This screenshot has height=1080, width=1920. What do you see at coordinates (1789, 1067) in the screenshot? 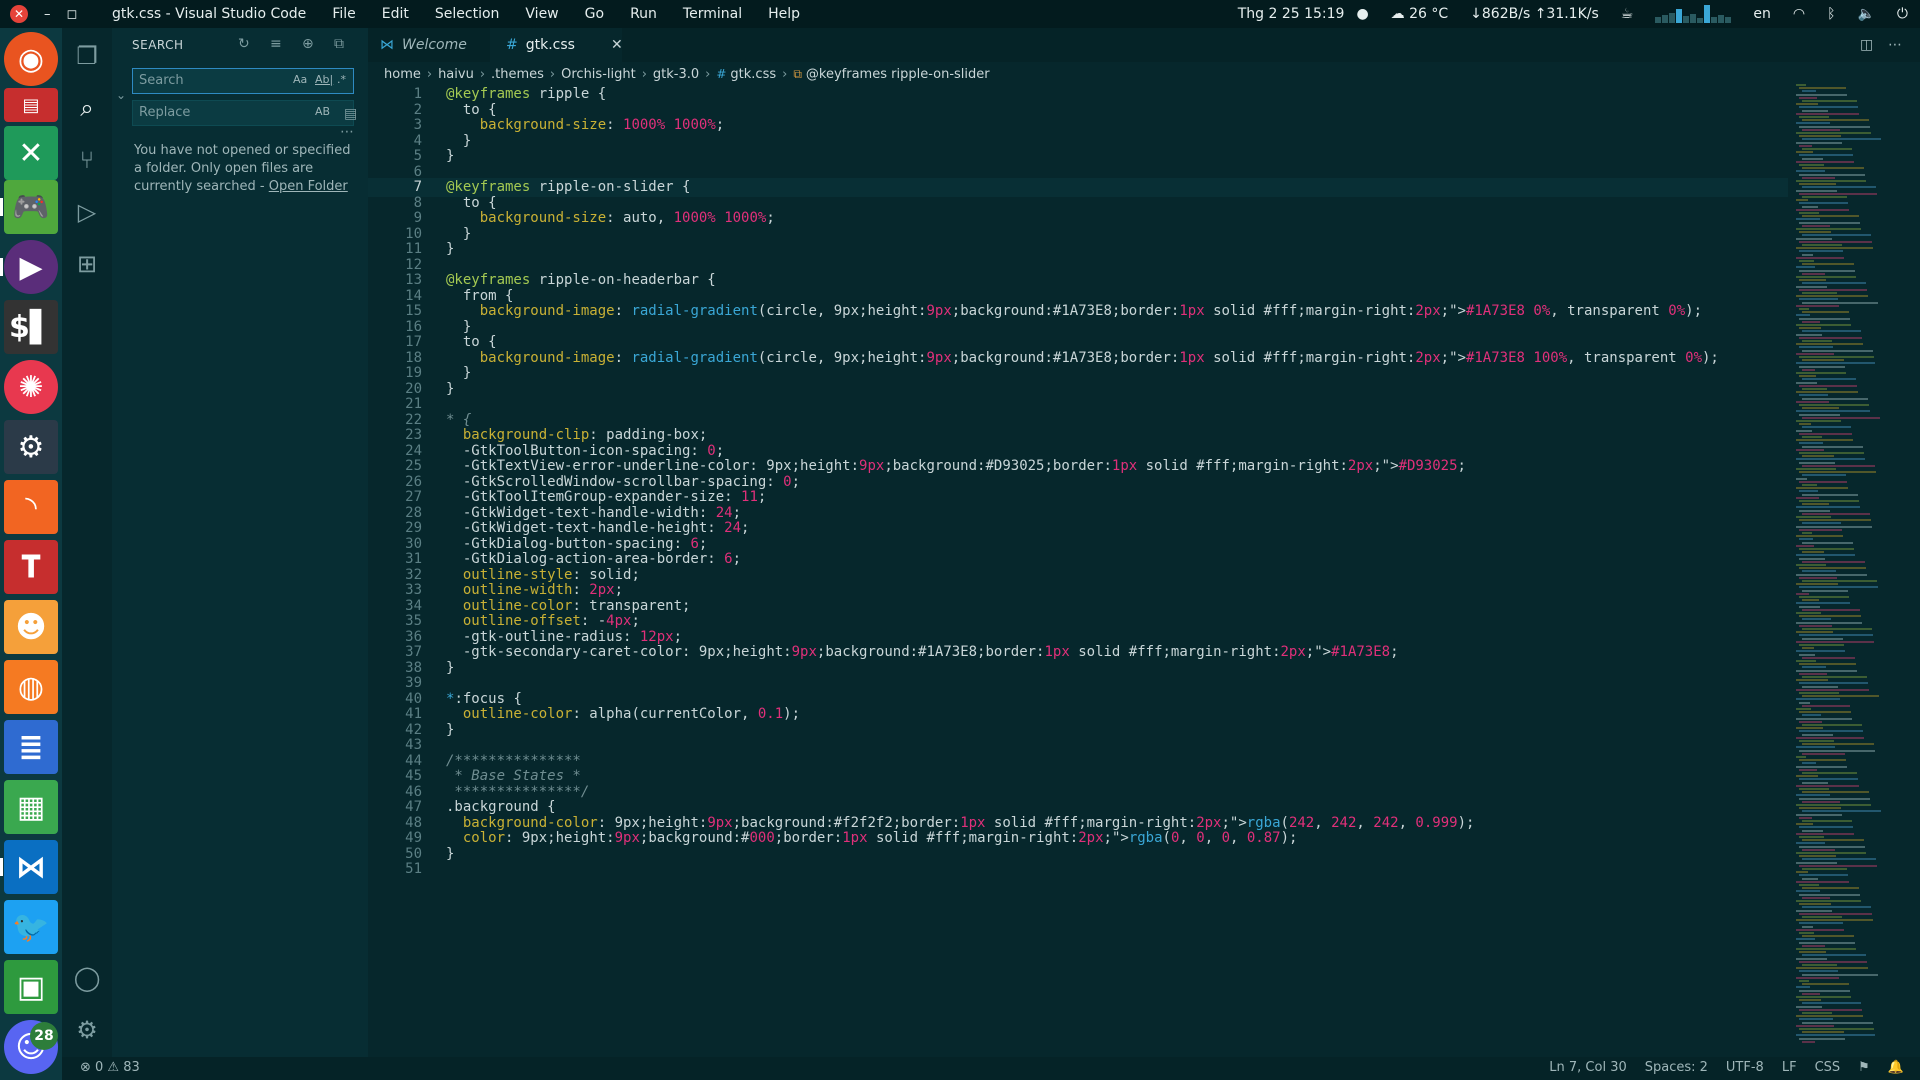
I see `line-ending: LF` at bounding box center [1789, 1067].